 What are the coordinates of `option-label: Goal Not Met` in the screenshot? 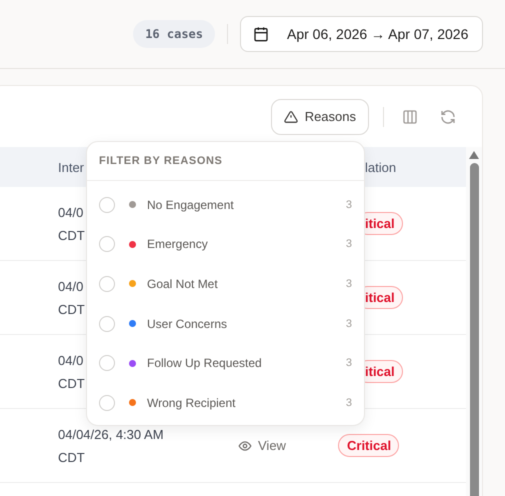 It's located at (183, 283).